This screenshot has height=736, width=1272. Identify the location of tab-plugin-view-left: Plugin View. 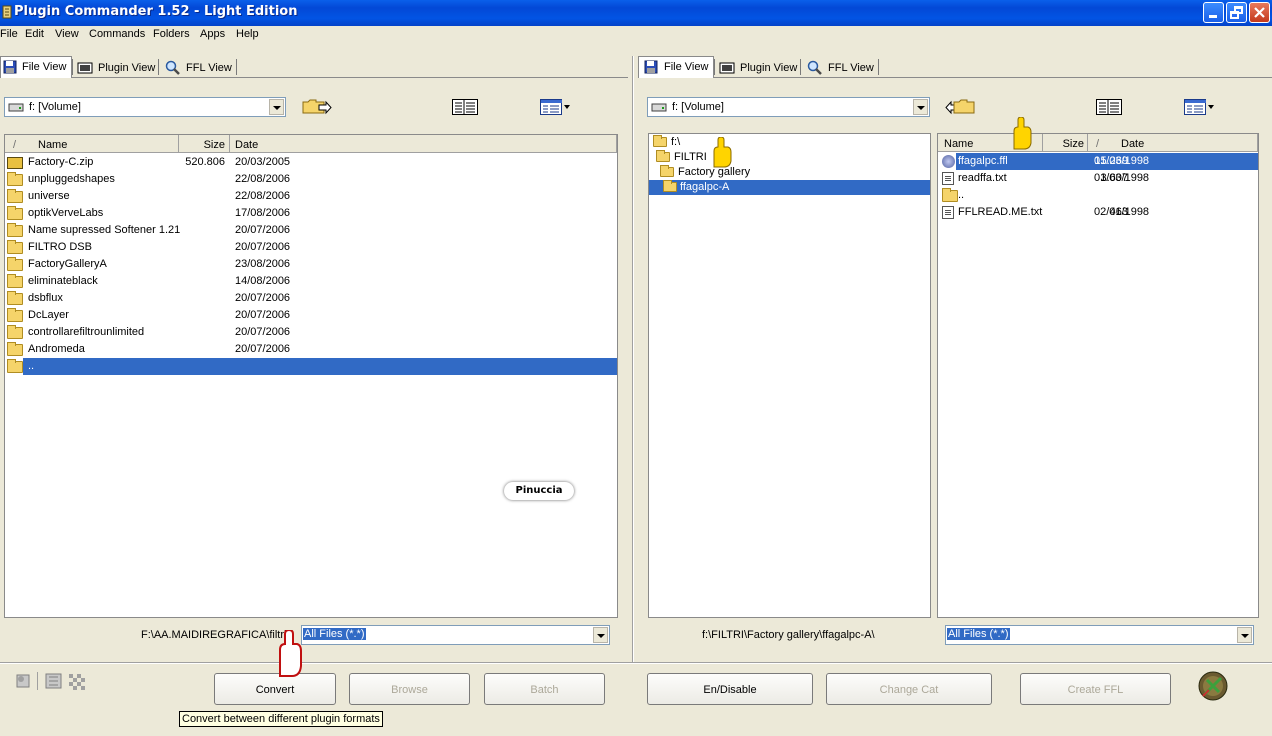
(116, 67).